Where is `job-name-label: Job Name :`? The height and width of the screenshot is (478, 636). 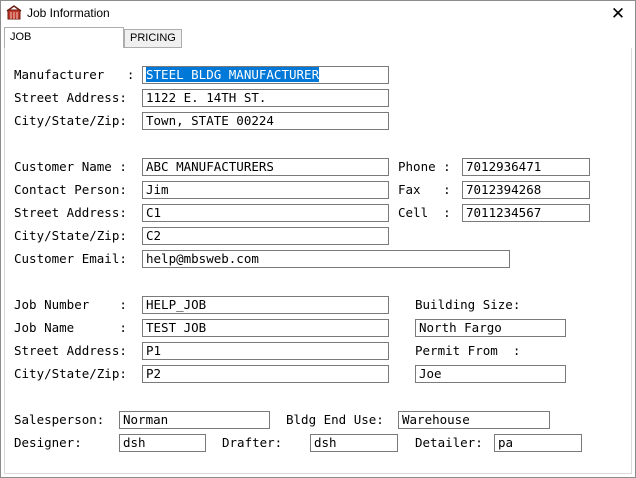 job-name-label: Job Name : is located at coordinates (70, 327).